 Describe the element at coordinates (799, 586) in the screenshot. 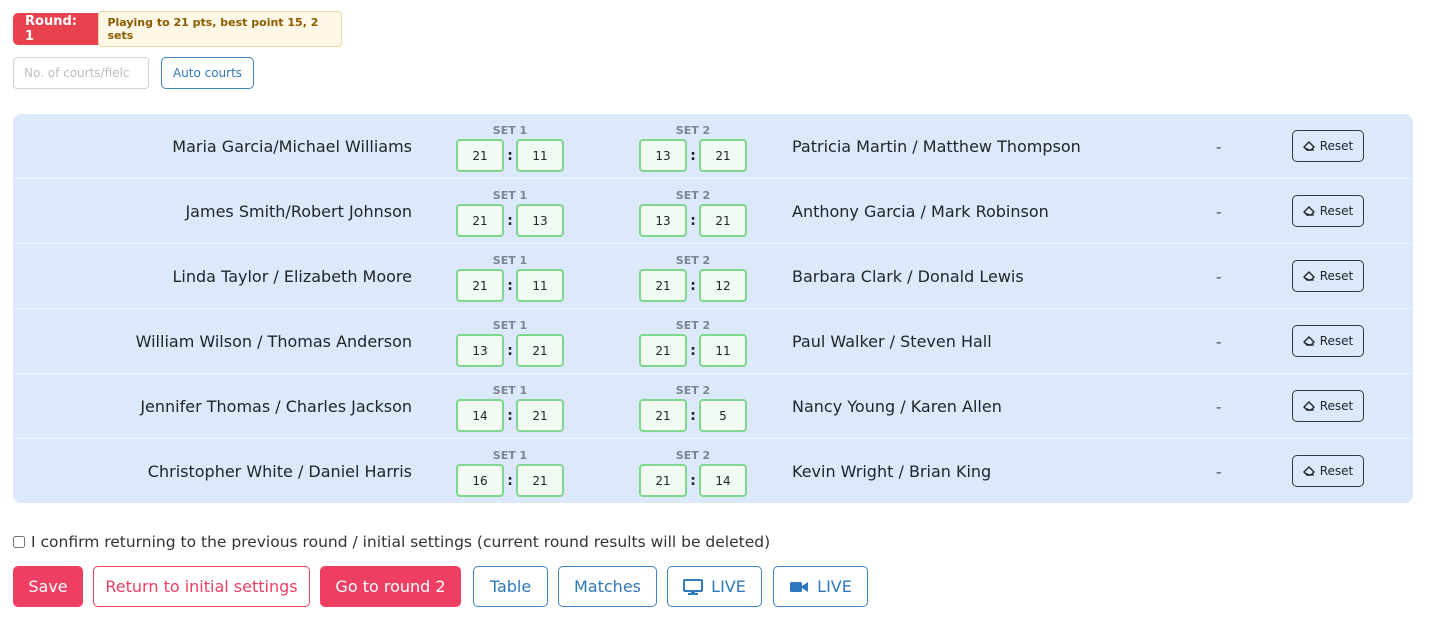

I see `video-camera-icon` at that location.